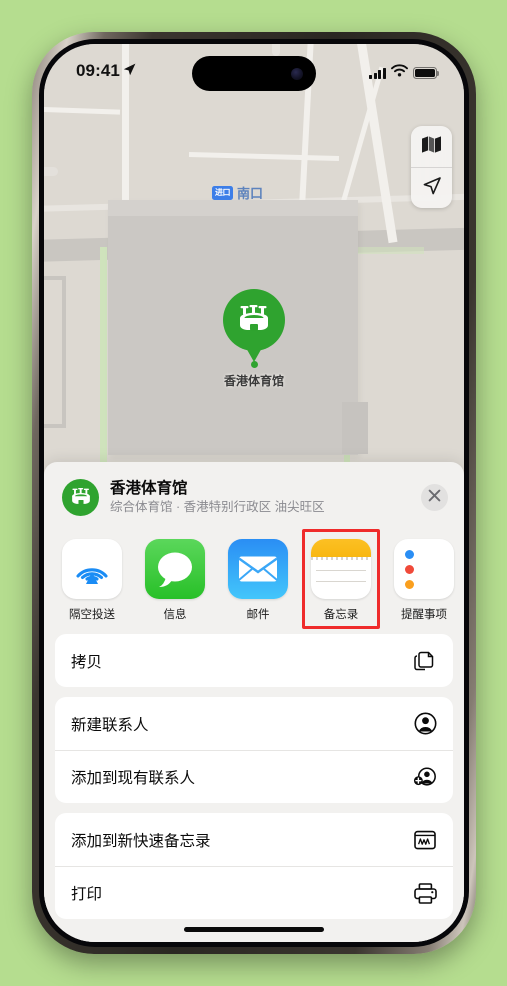 The height and width of the screenshot is (986, 507). What do you see at coordinates (426, 73) in the screenshot?
I see `battery-icon` at bounding box center [426, 73].